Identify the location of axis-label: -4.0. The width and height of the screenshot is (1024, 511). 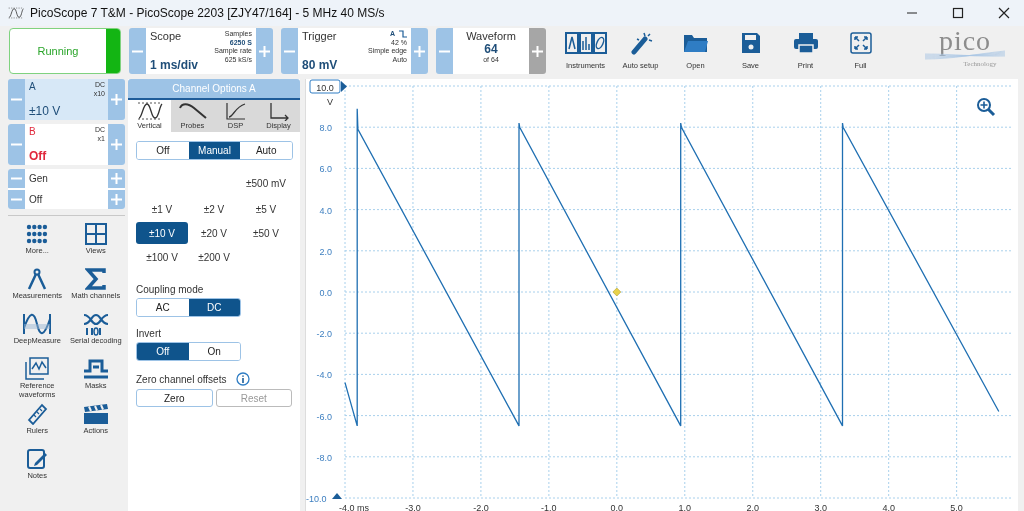
(324, 375).